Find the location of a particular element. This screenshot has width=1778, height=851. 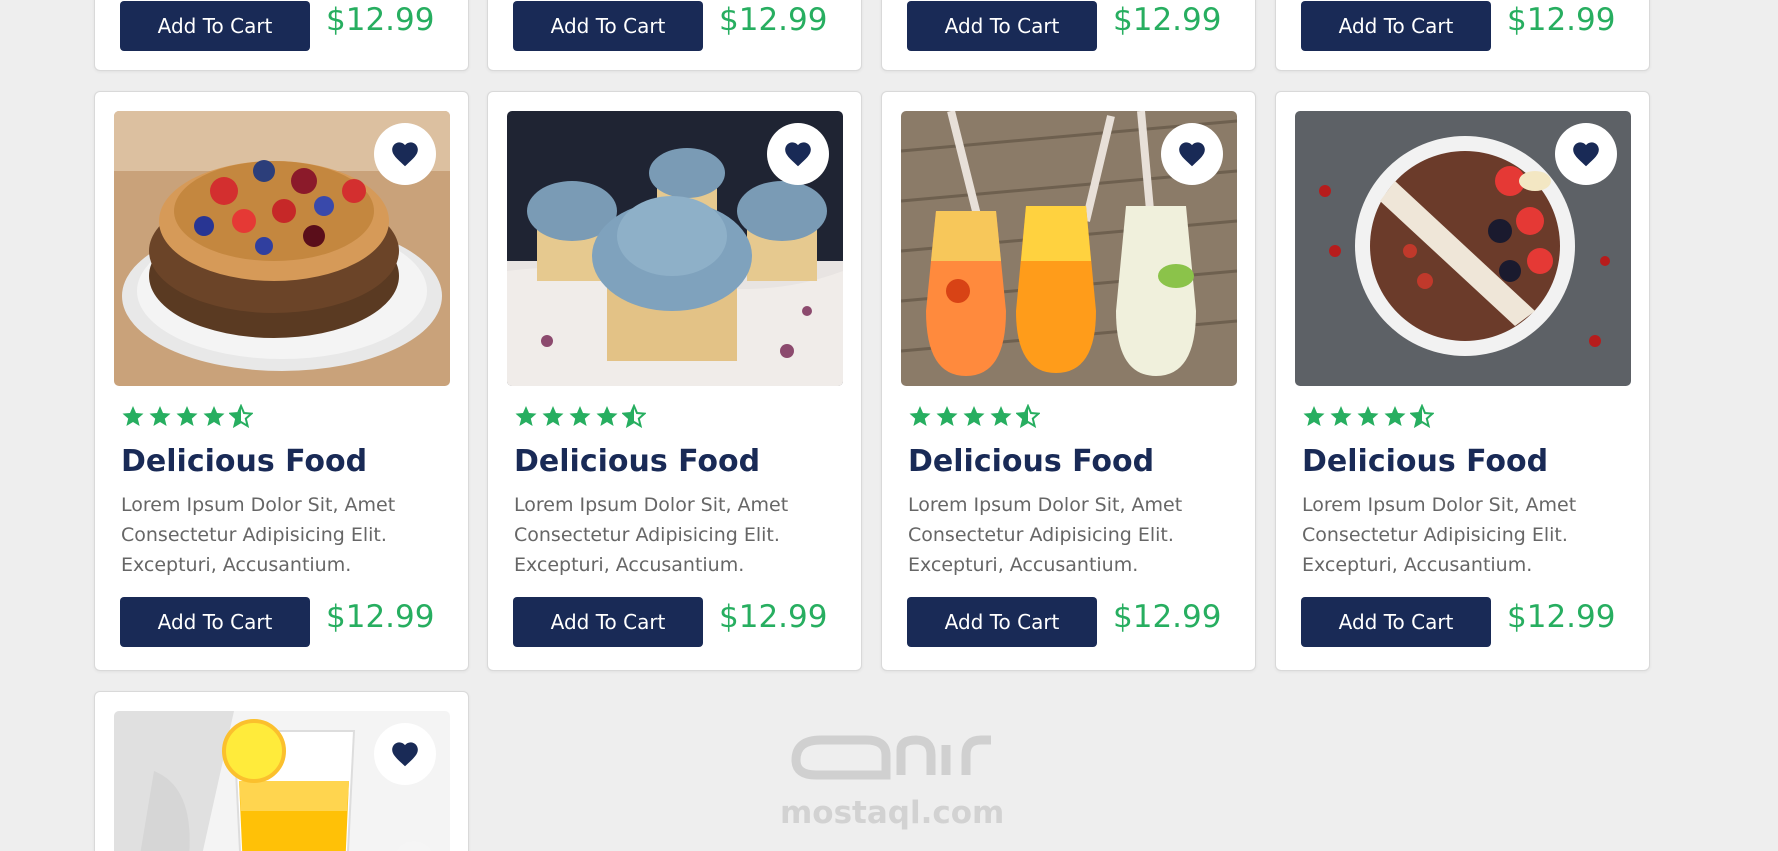

product-card-top-3: Add To Cart $12.99 is located at coordinates (1068, 35).